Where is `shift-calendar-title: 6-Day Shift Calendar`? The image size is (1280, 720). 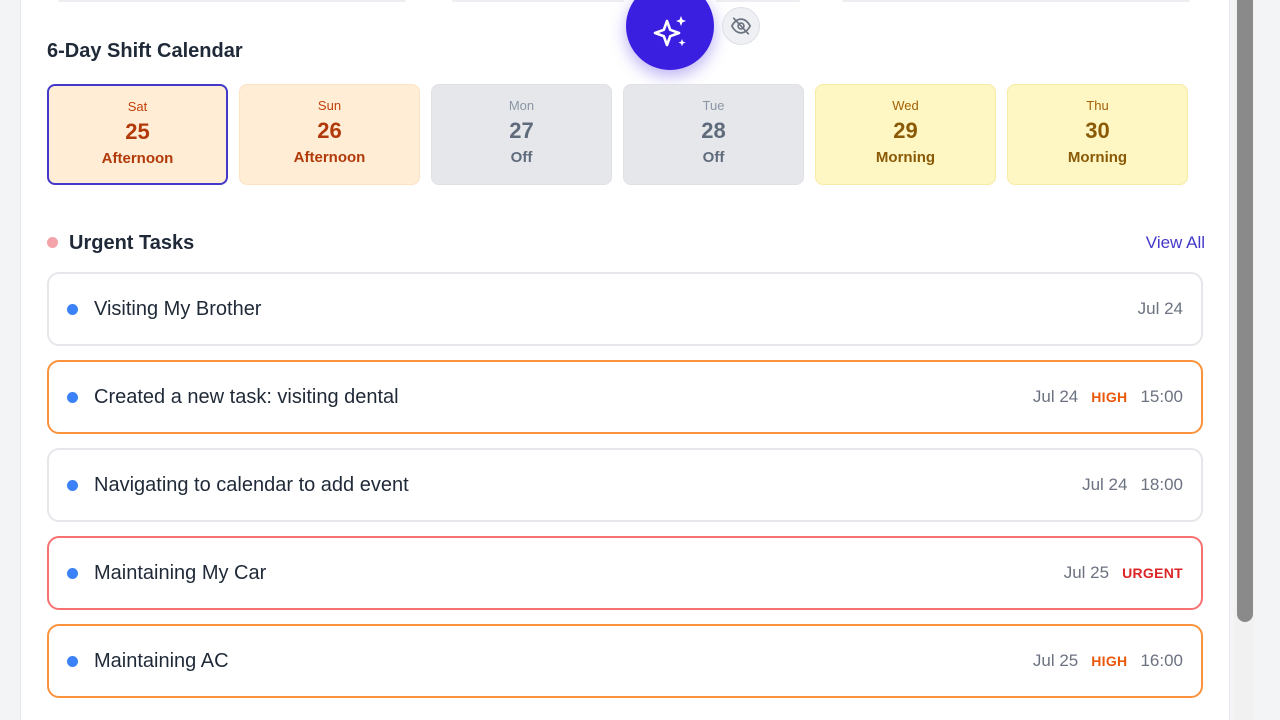
shift-calendar-title: 6-Day Shift Calendar is located at coordinates (145, 51).